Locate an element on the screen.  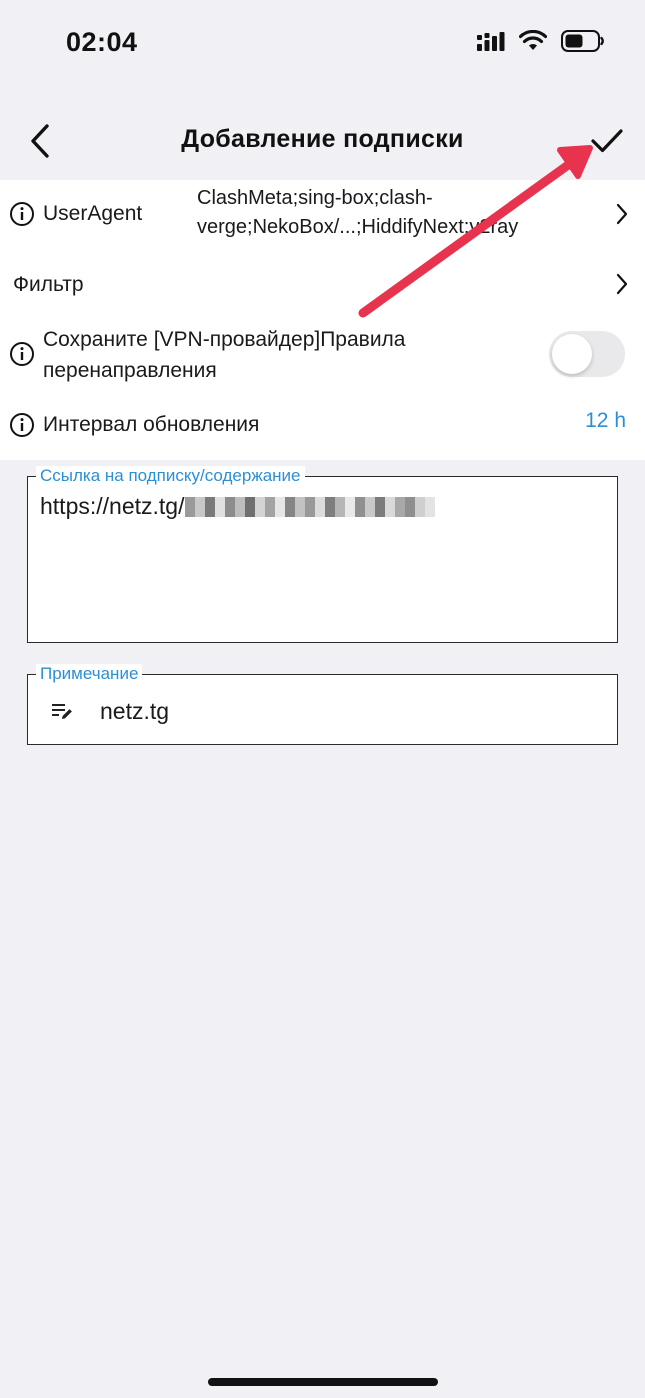
redacted-mosaic is located at coordinates (310, 506).